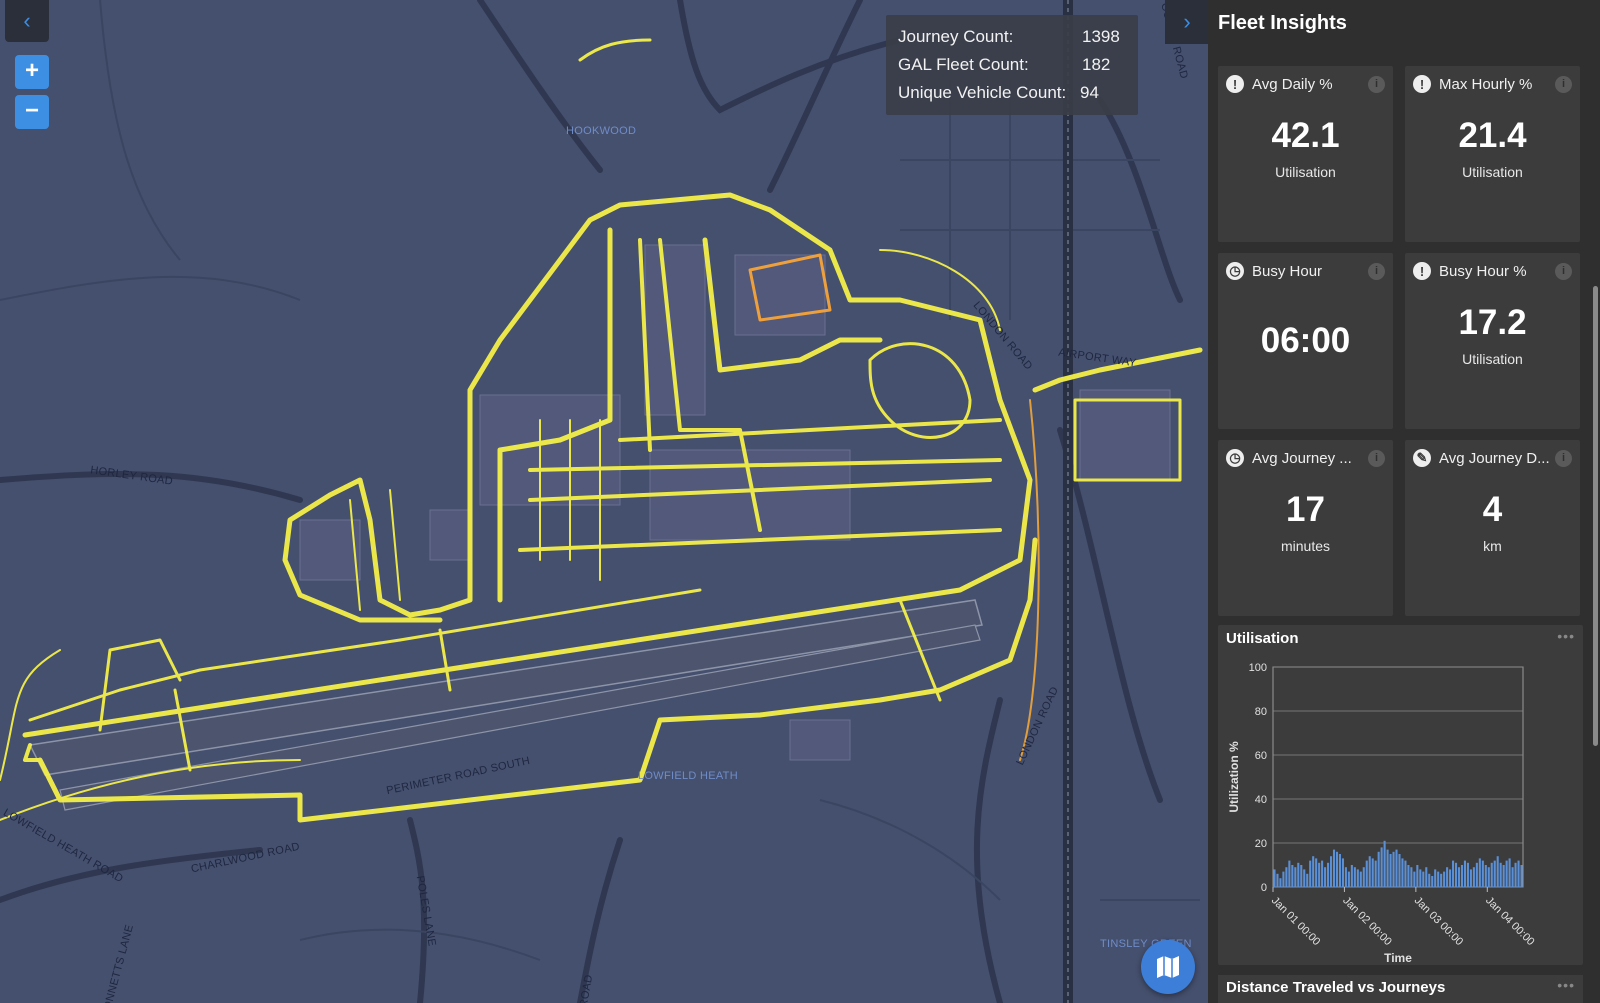  I want to click on x-tick-label: Jan 03 00:00, so click(1438, 921).